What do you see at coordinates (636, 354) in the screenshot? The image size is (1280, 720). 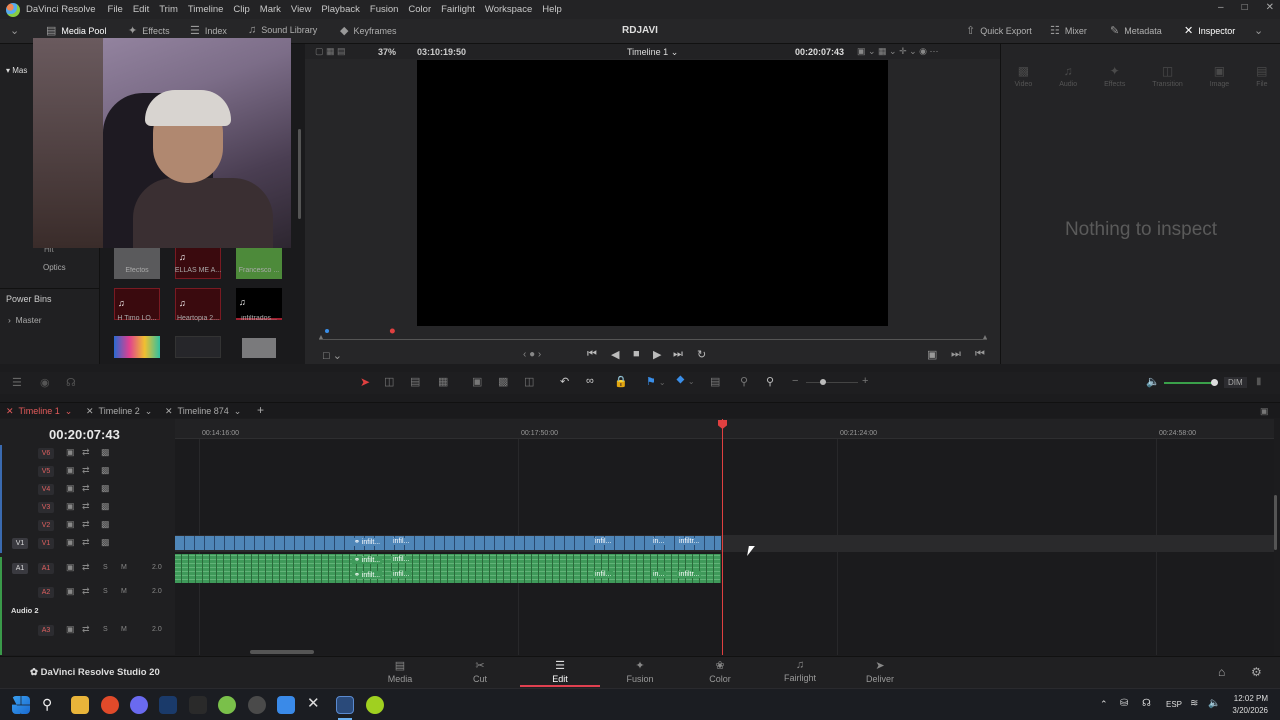 I see `stop-icon: ■` at bounding box center [636, 354].